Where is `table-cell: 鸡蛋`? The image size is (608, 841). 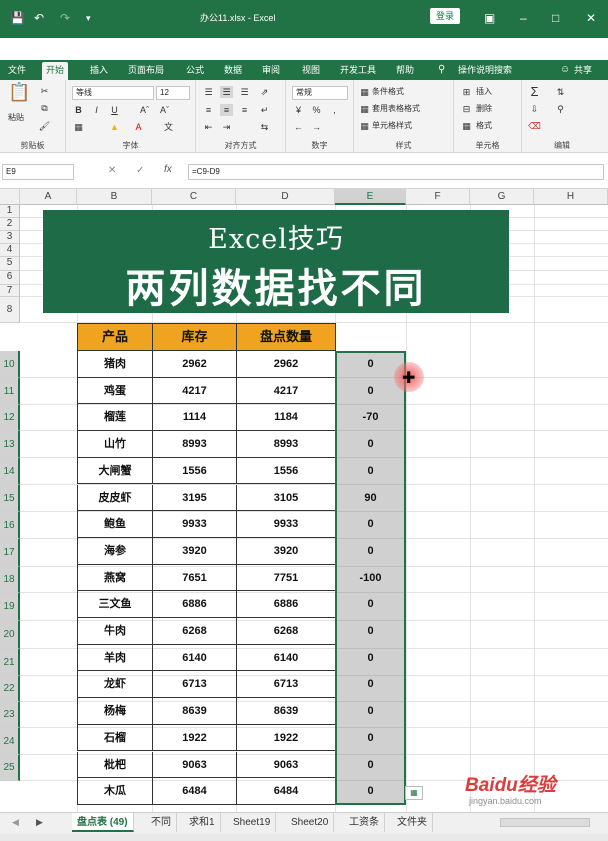 table-cell: 鸡蛋 is located at coordinates (115, 391).